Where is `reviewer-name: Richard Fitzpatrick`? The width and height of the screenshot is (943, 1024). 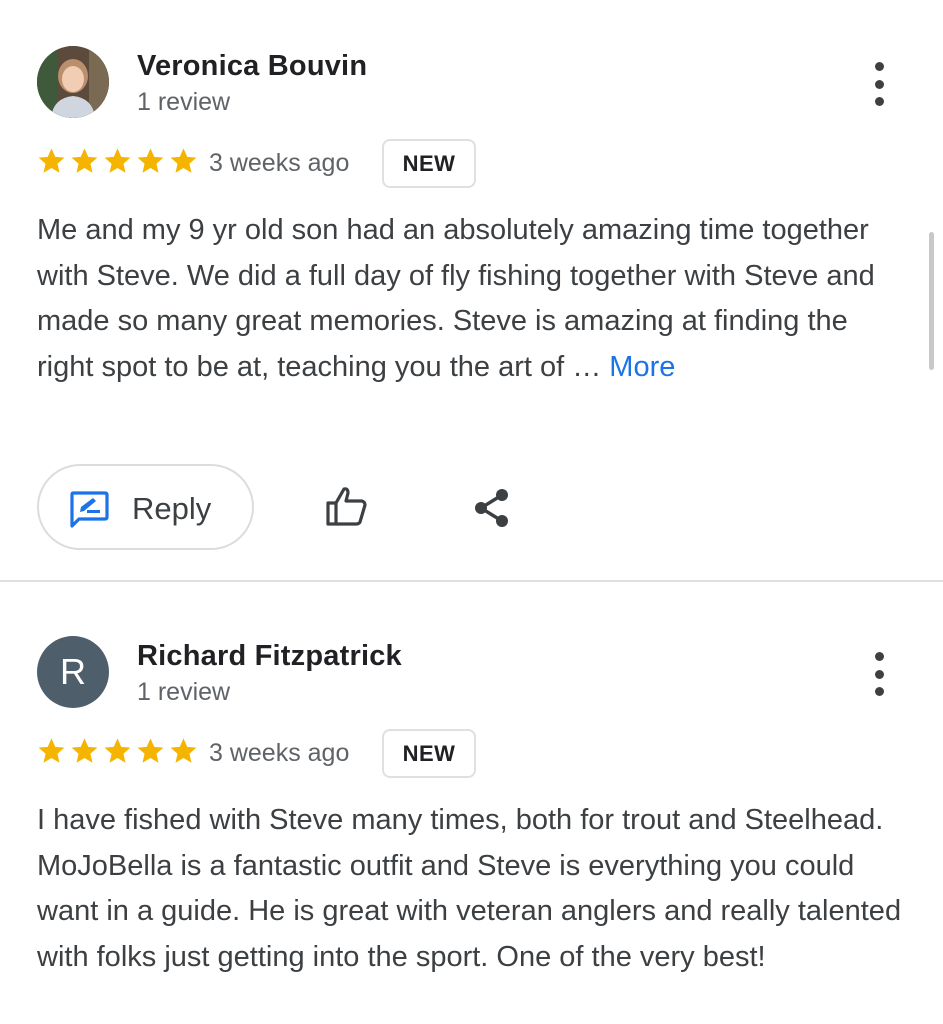
reviewer-name: Richard Fitzpatrick is located at coordinates (269, 656).